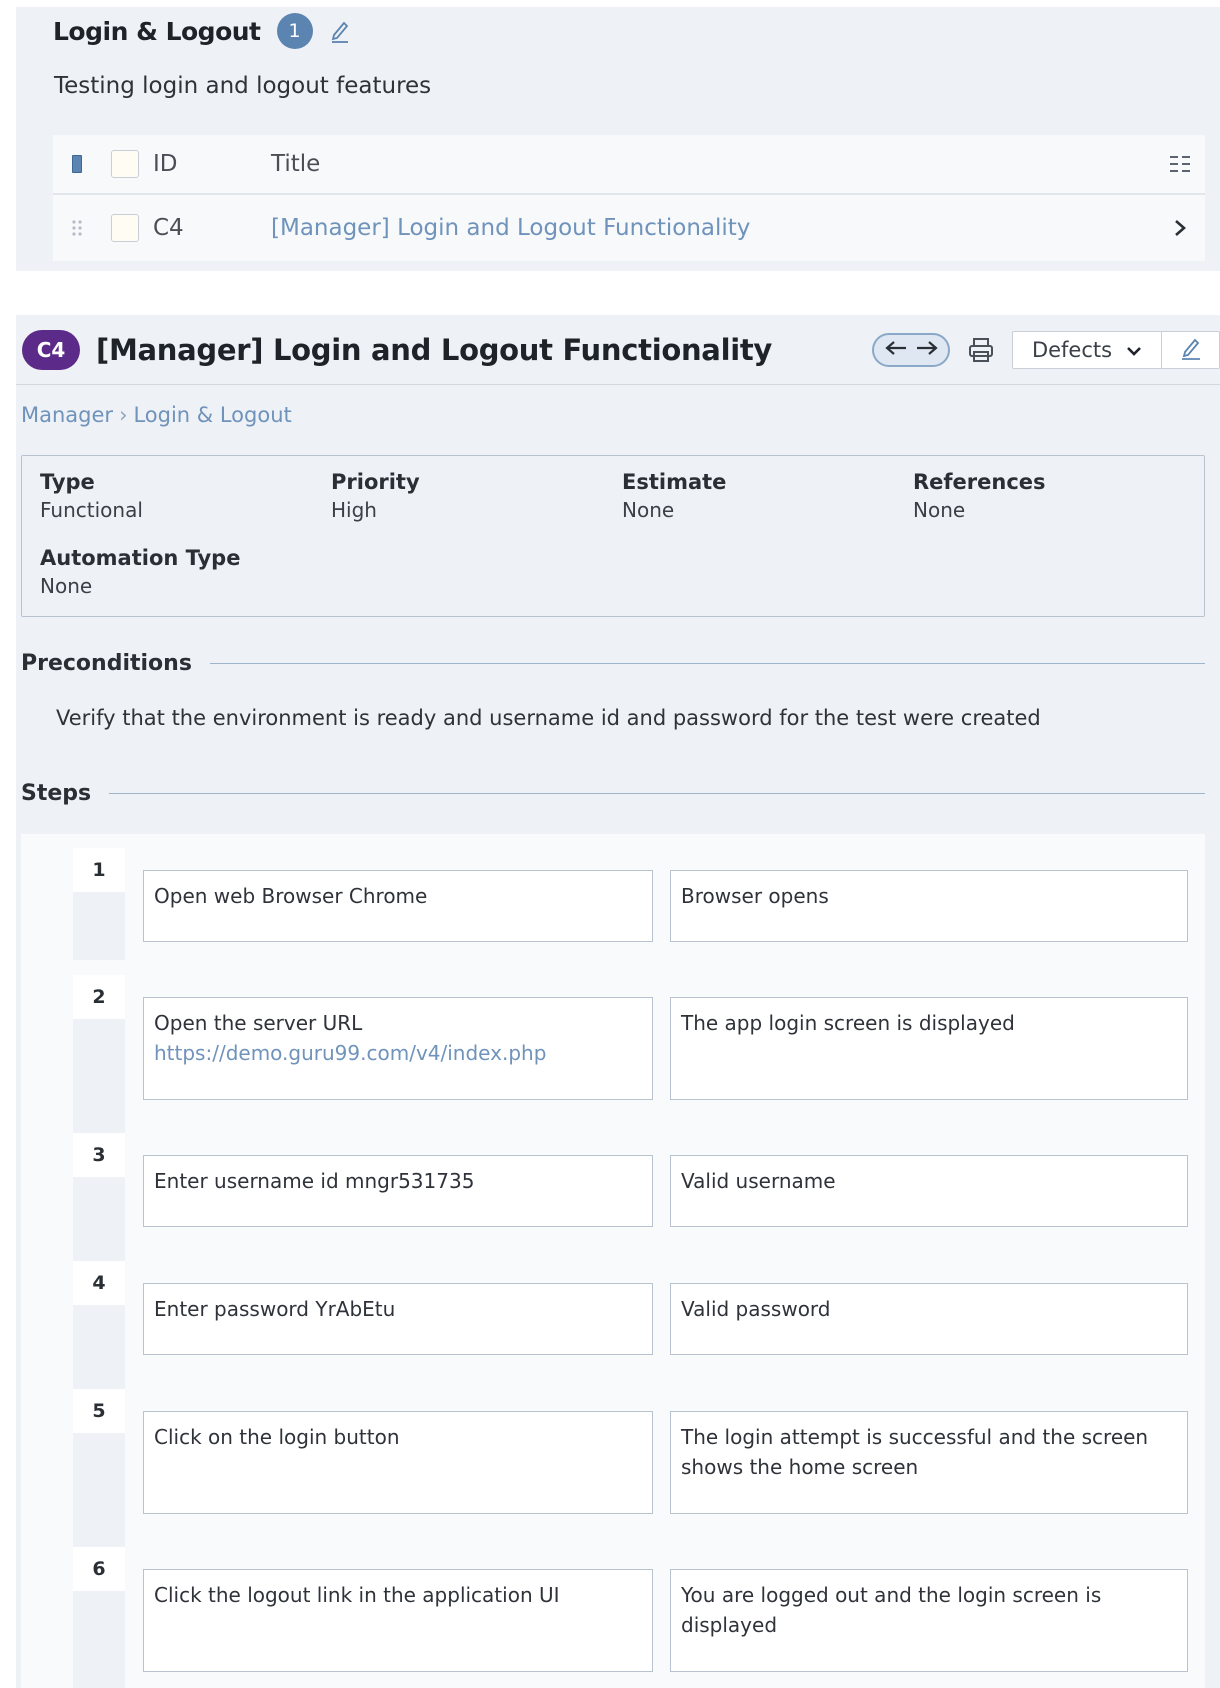  I want to click on field-value: High, so click(354, 510).